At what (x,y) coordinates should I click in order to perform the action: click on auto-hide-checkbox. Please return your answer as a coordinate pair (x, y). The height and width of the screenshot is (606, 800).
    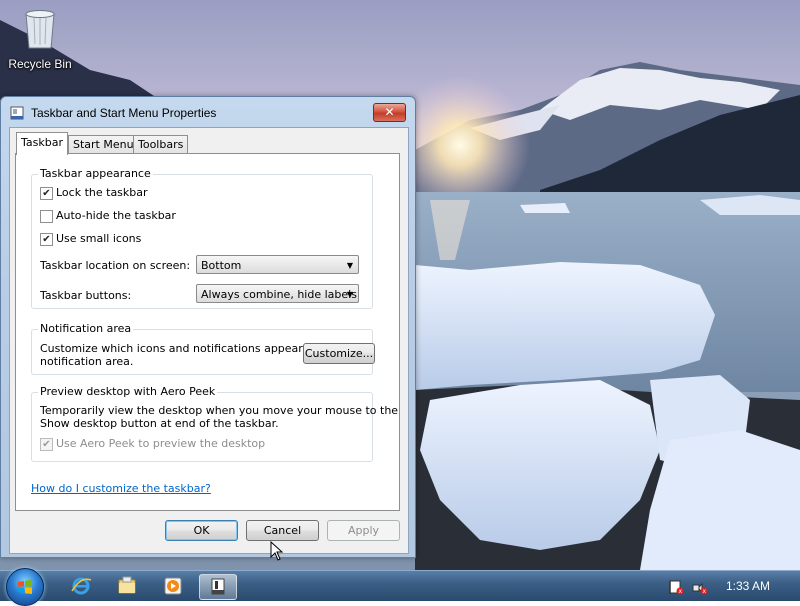
    Looking at the image, I should click on (46, 216).